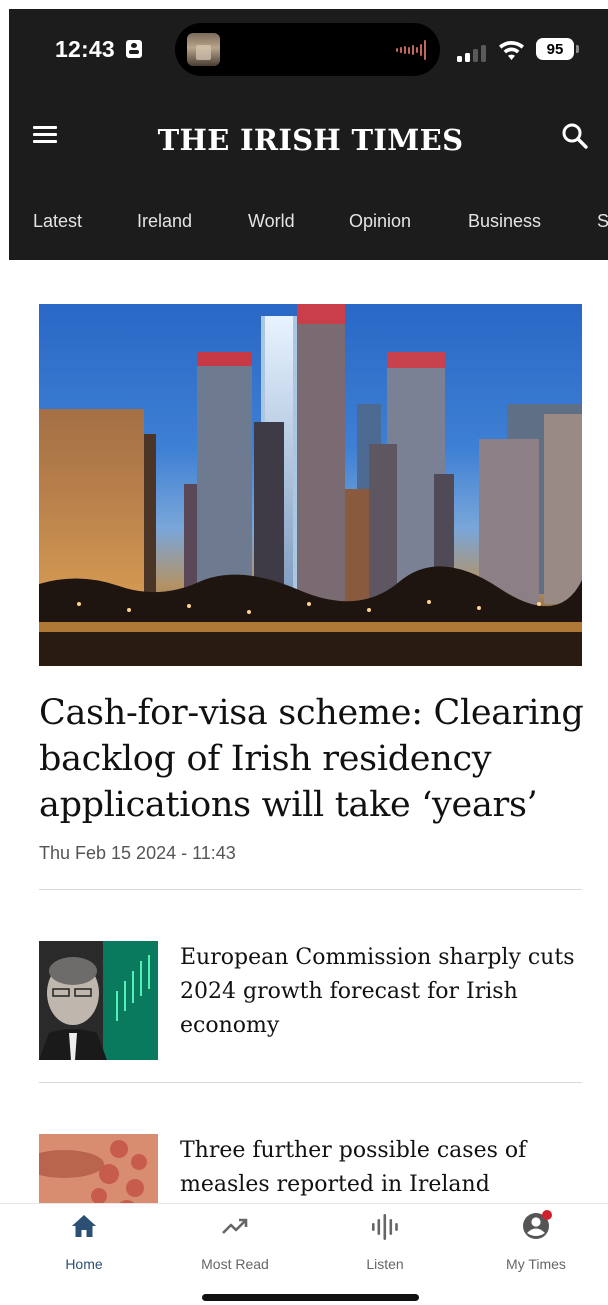 The width and height of the screenshot is (608, 1305). I want to click on battery-icon: 95, so click(555, 49).